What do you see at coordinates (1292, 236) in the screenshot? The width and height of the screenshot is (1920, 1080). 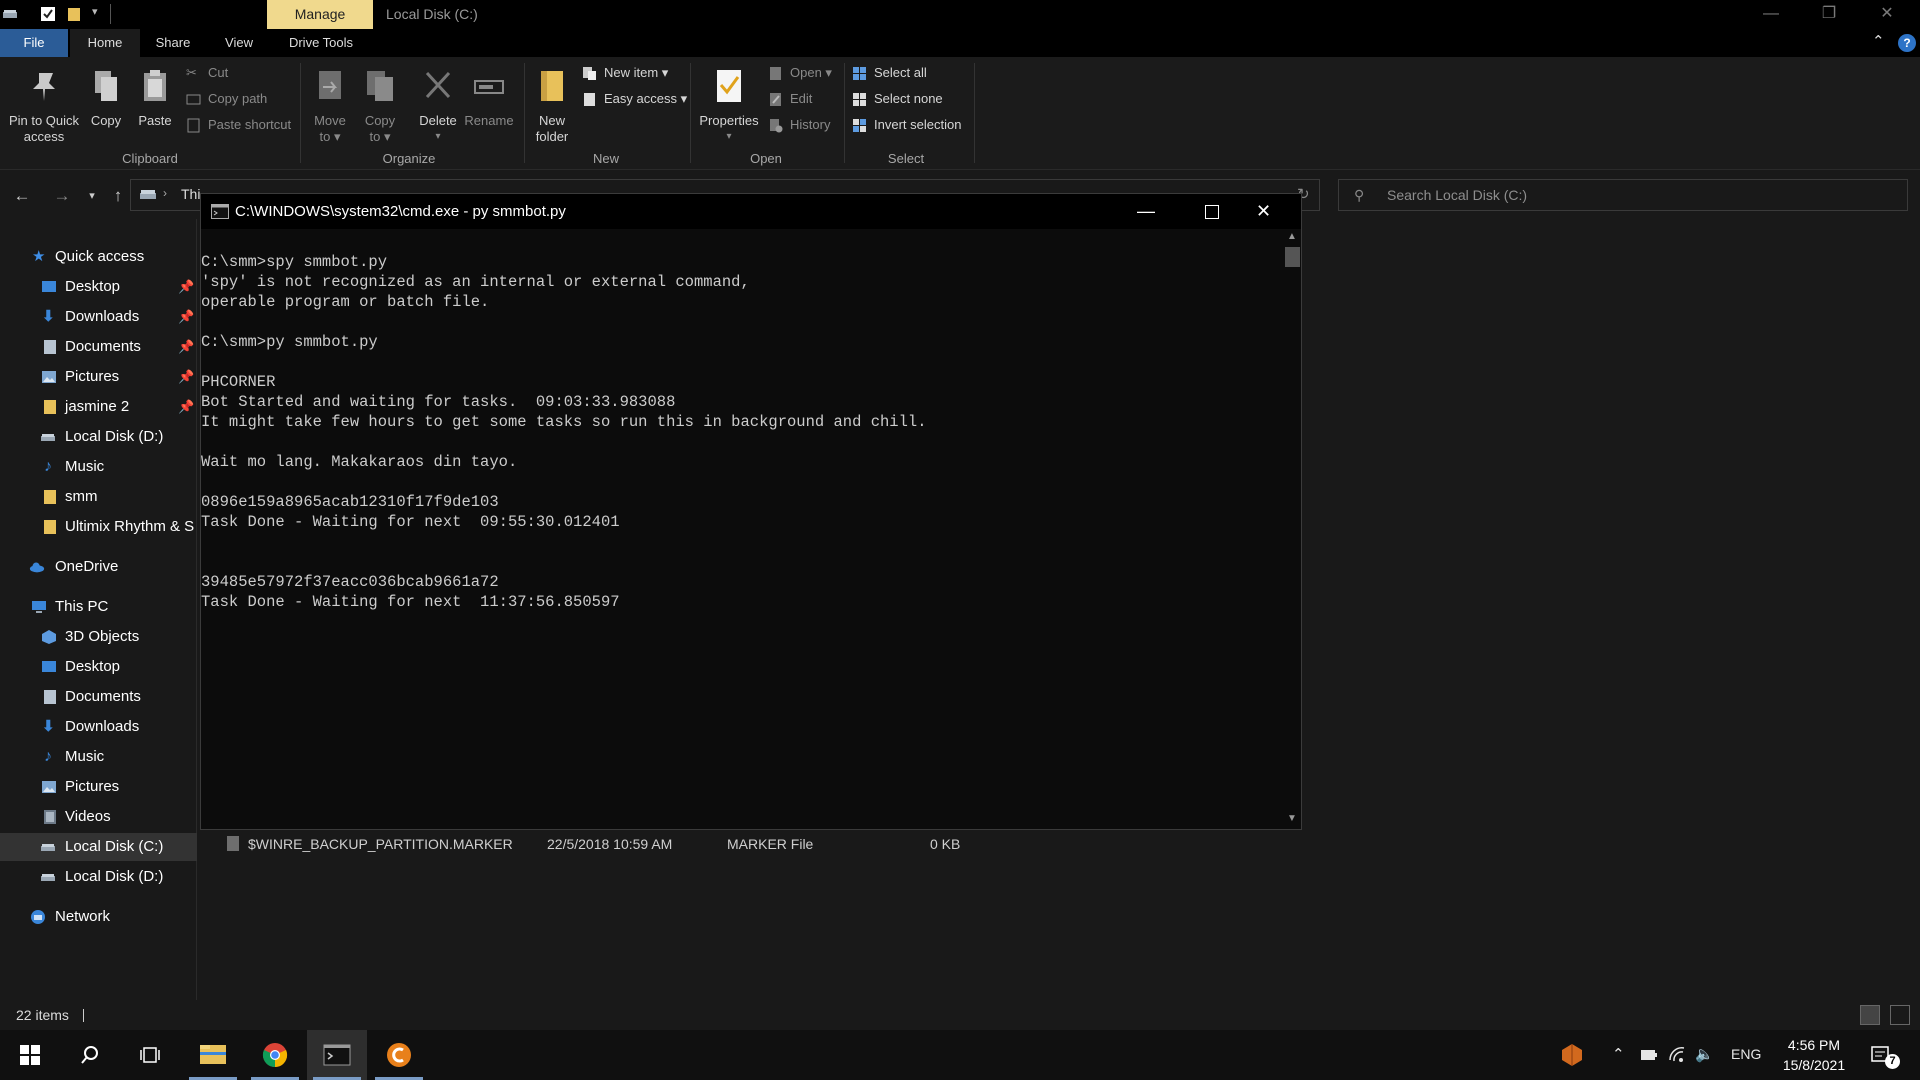 I see `scroll-up-arrow-icon: ▲` at bounding box center [1292, 236].